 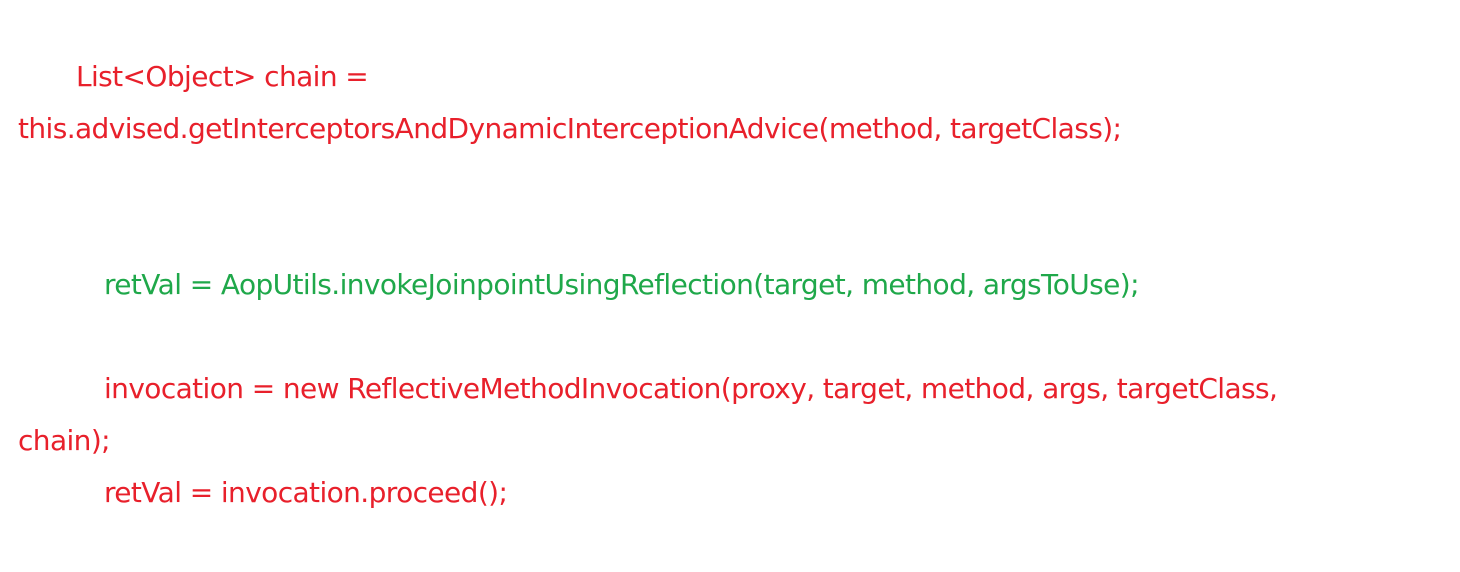 What do you see at coordinates (64, 440) in the screenshot?
I see `code-line-new-invocation-cont: chain);` at bounding box center [64, 440].